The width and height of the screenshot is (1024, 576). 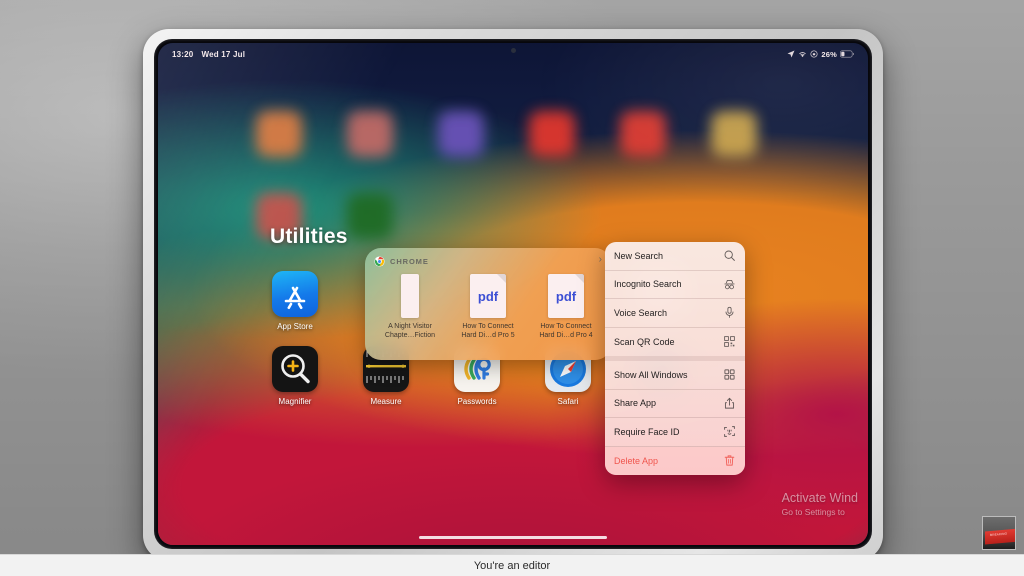 What do you see at coordinates (566, 336) in the screenshot?
I see `widget-item-title-line2: Hard Di…d Pro 4` at bounding box center [566, 336].